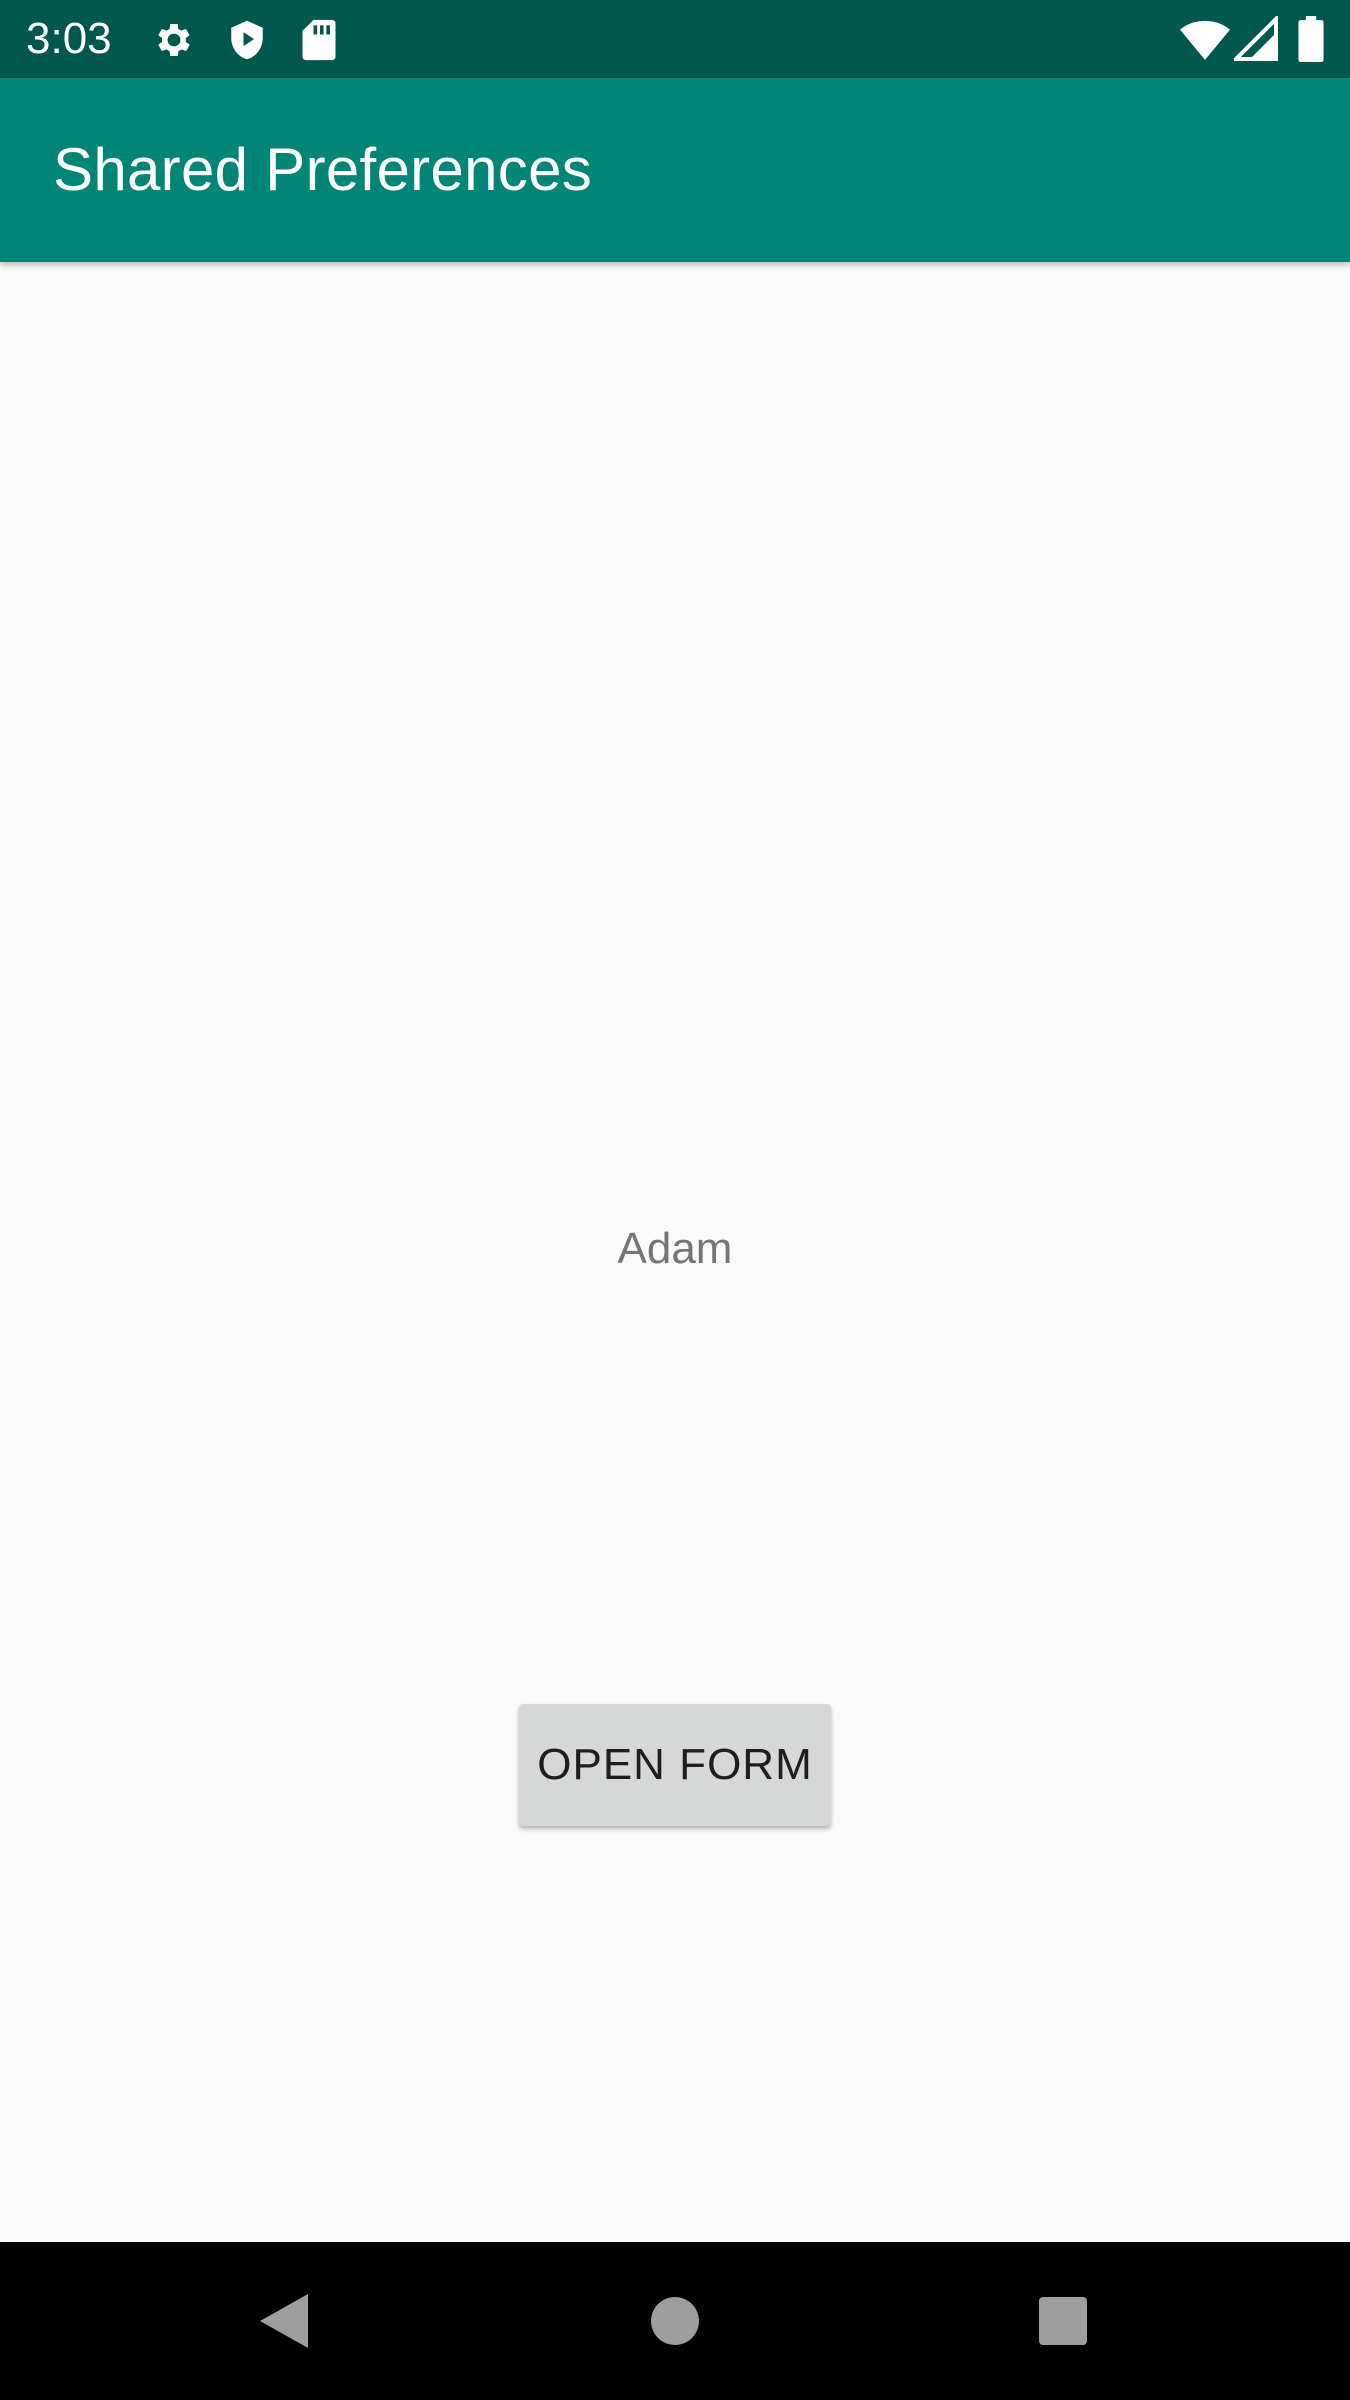  I want to click on navigation-bar, so click(675, 2321).